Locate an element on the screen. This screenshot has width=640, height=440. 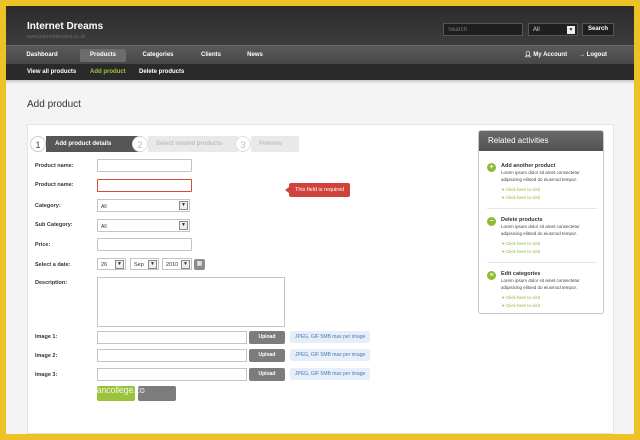
sub-category-label: Sub Category: is located at coordinates (54, 225).